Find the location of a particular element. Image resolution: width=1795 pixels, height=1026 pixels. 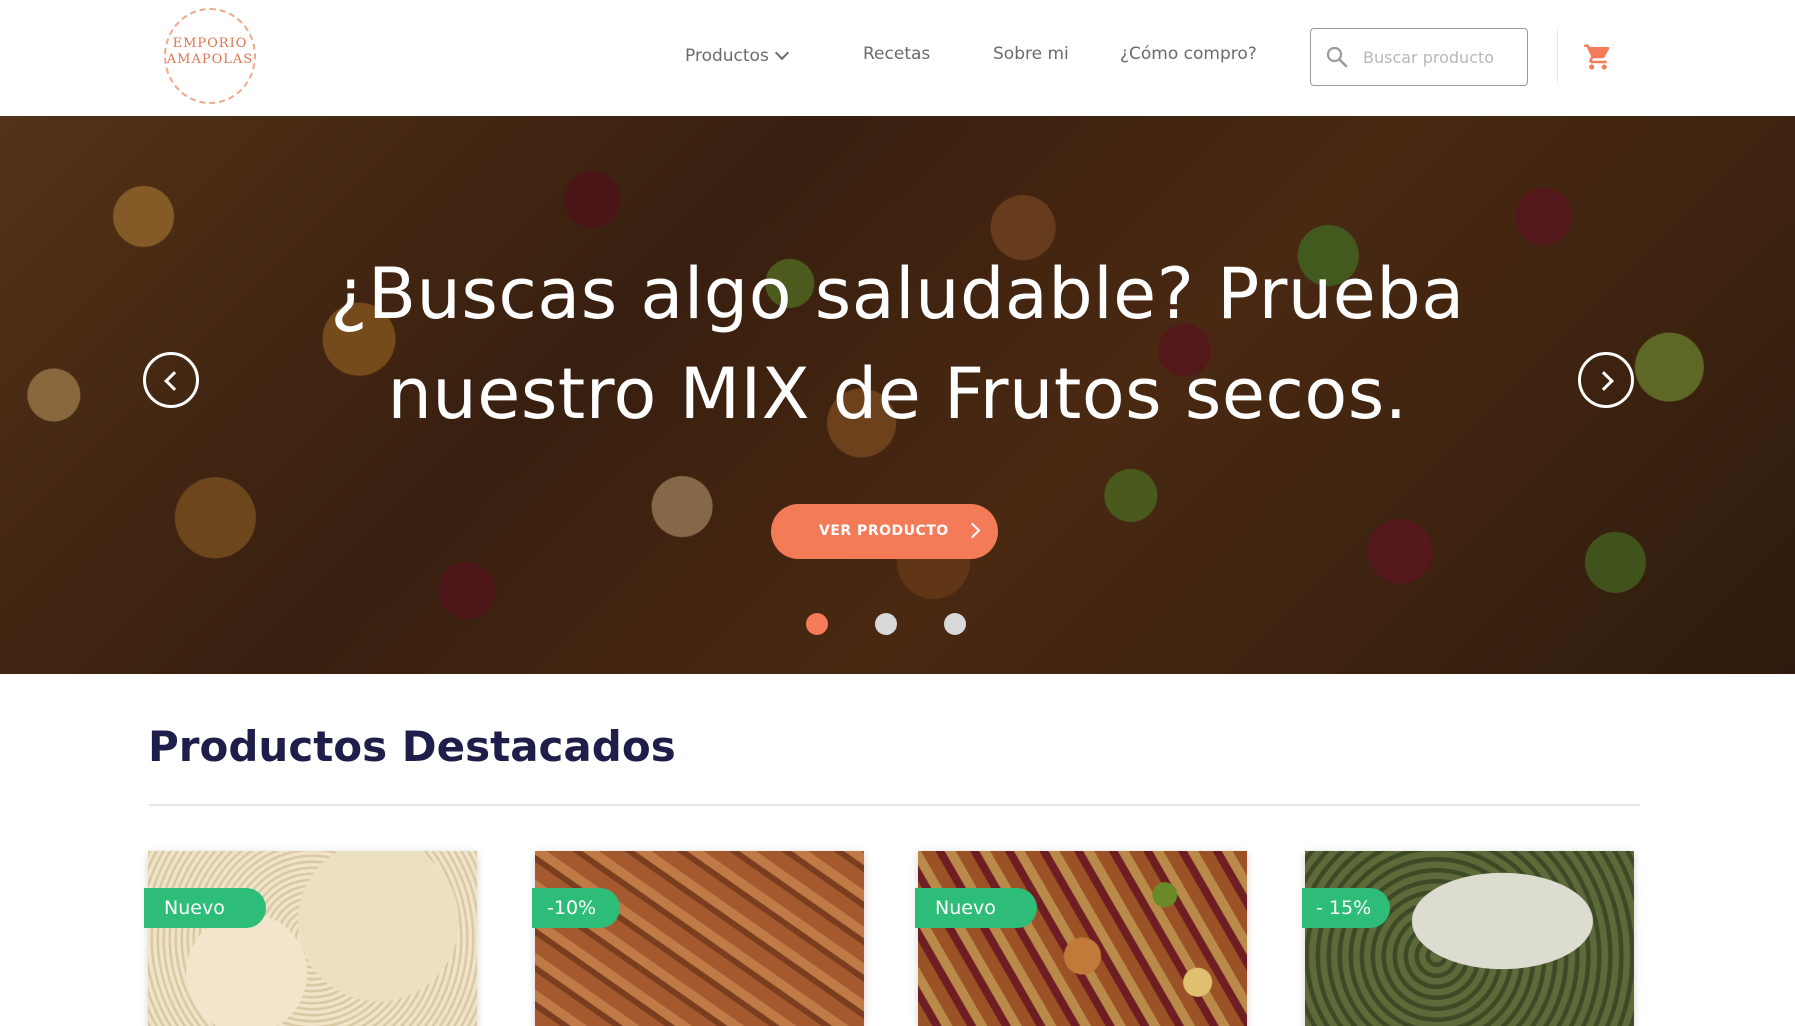

nav-productos-label: Productos is located at coordinates (727, 56).